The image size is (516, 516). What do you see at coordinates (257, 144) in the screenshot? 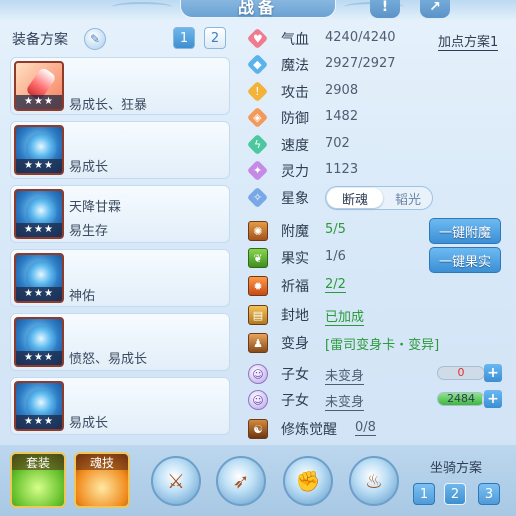
I see `speed-icon: ϟ` at bounding box center [257, 144].